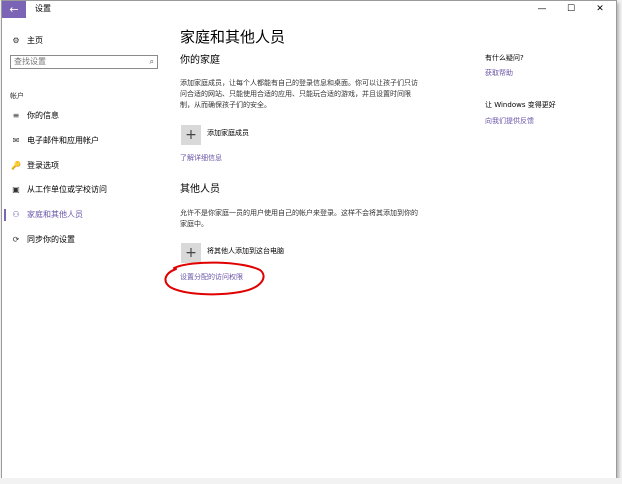 This screenshot has height=484, width=622. I want to click on key-icon: 🔑, so click(16, 165).